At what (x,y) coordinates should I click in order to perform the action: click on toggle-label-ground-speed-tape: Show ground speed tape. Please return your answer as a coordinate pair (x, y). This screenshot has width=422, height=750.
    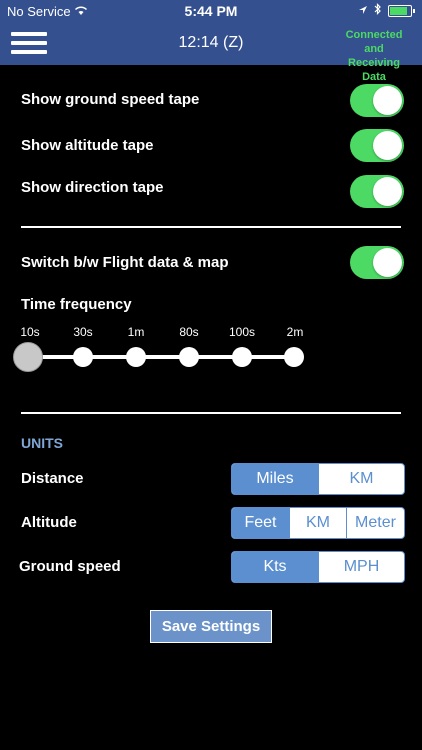
    Looking at the image, I should click on (110, 99).